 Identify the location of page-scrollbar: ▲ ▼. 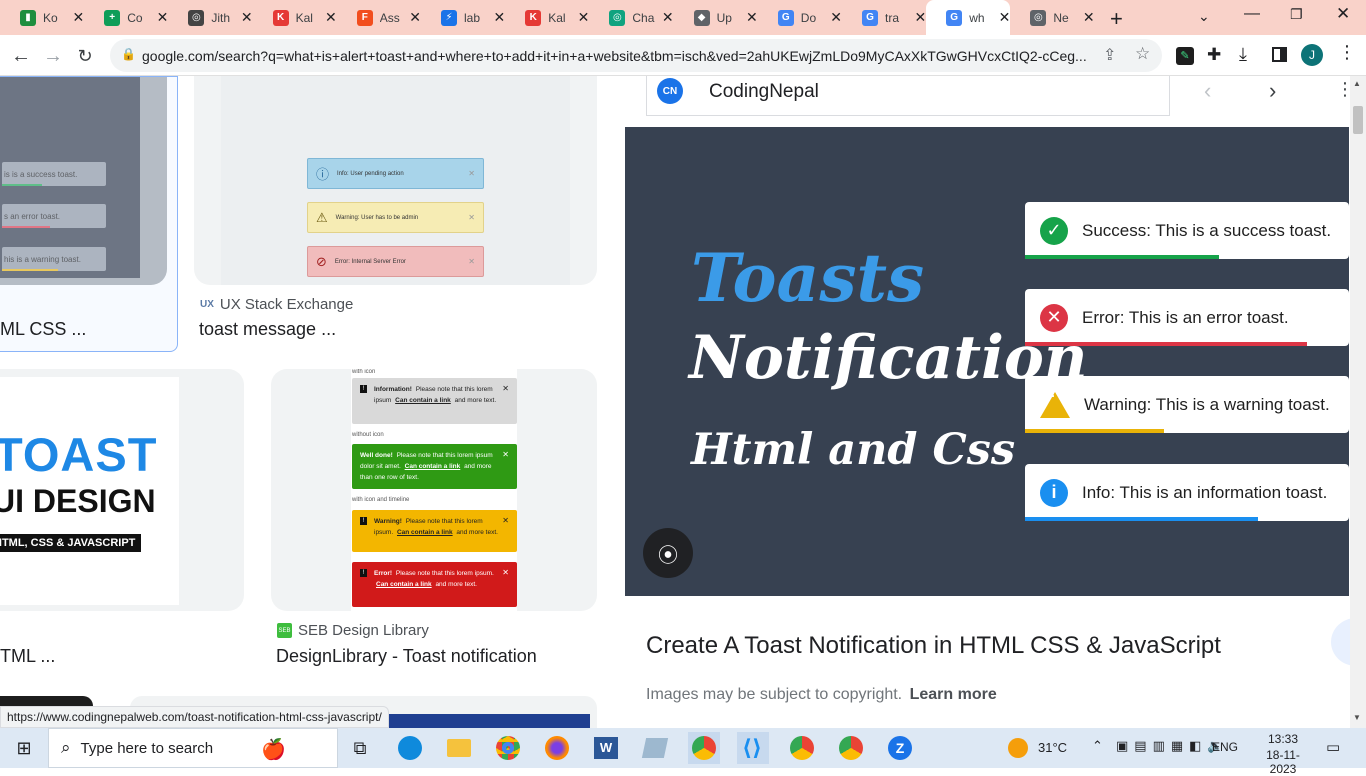
(1358, 402).